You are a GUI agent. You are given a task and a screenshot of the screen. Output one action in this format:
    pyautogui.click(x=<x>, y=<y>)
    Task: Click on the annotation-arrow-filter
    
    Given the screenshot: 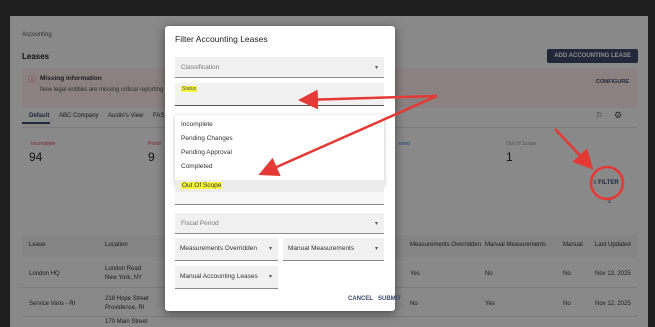 What is the action you would take?
    pyautogui.click(x=574, y=149)
    